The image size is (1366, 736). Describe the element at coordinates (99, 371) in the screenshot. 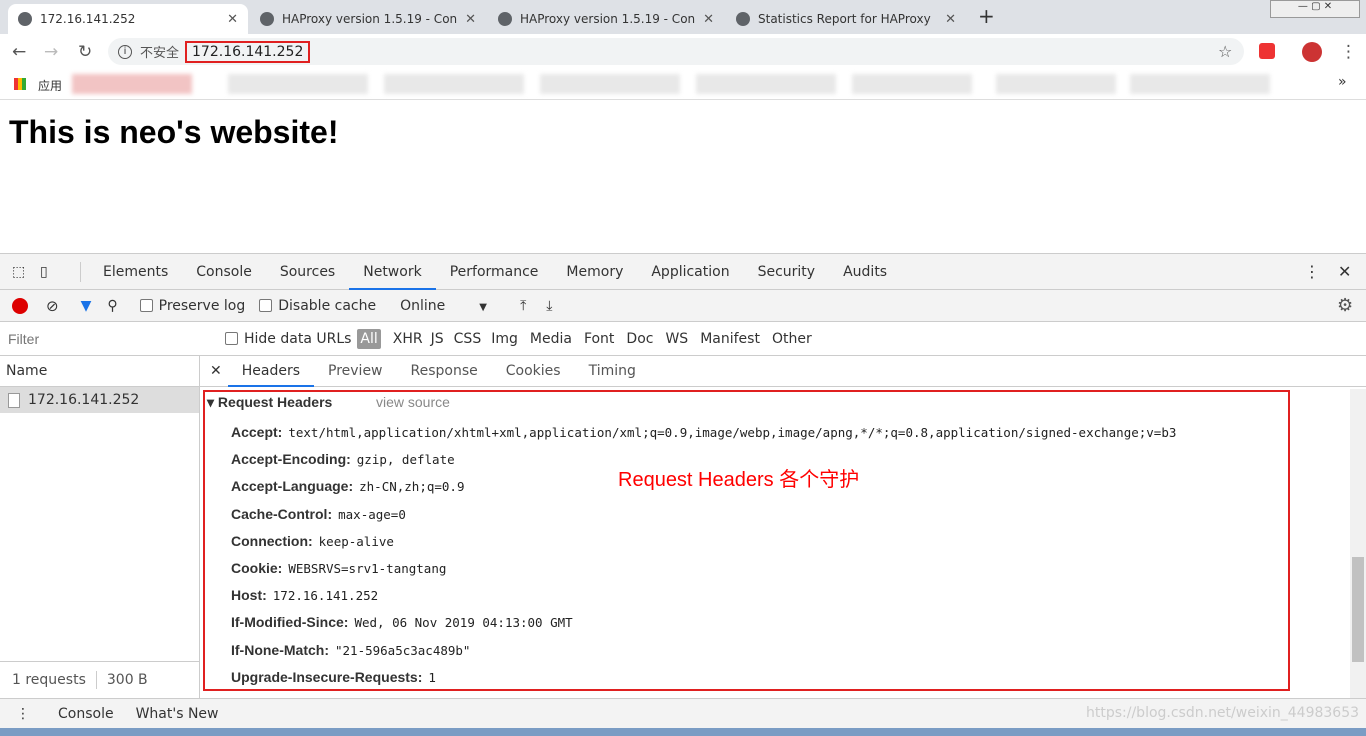

I see `name-column-header: Name` at that location.